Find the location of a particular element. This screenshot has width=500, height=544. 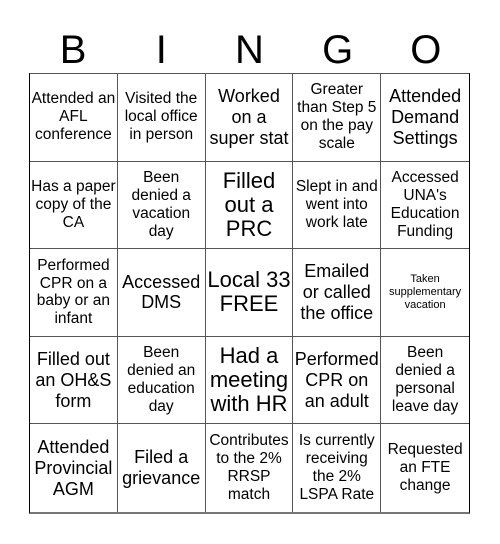

bingo-cell: Performed CPR on an adult is located at coordinates (337, 380).